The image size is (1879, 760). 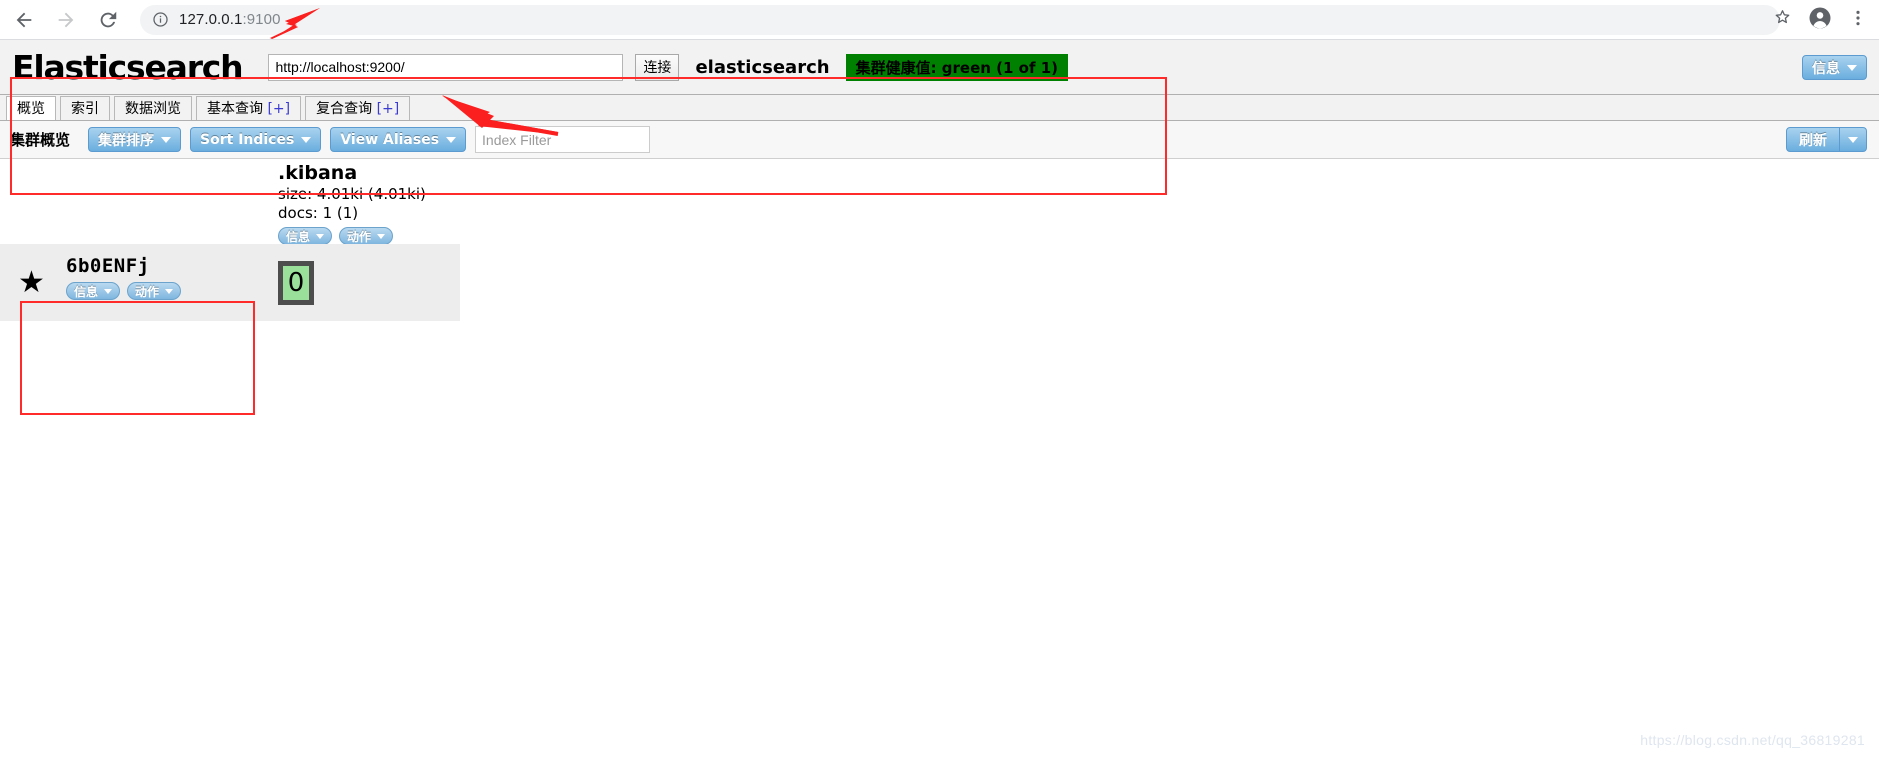 I want to click on connect-button: 连接, so click(x=657, y=67).